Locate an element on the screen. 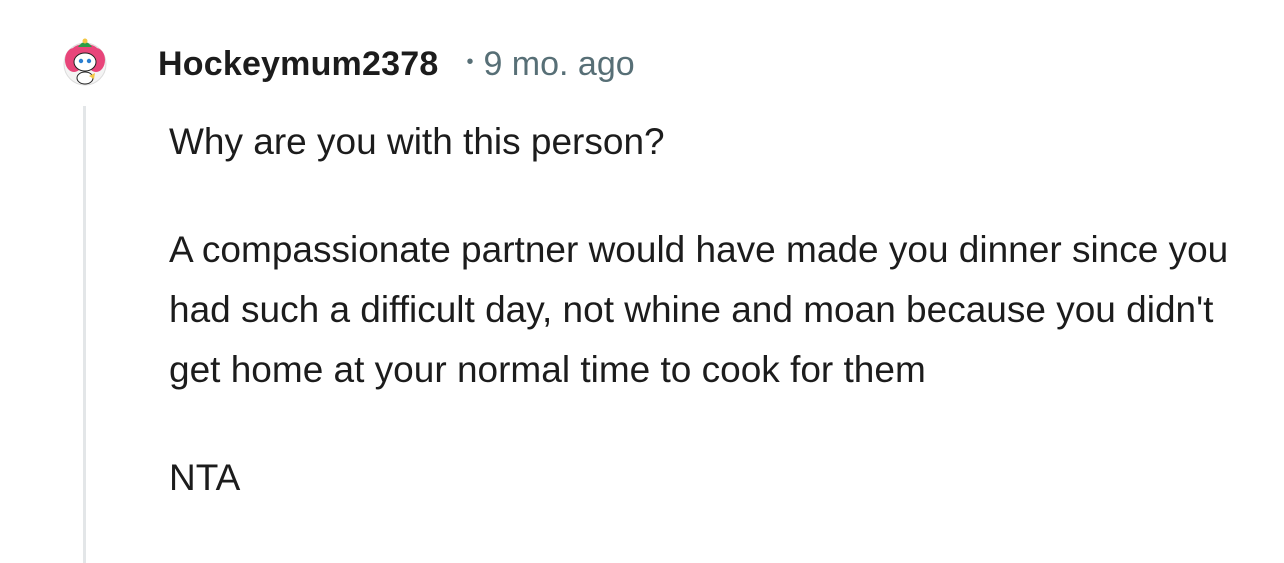 This screenshot has height=563, width=1284. snoo-avatar-icon is located at coordinates (85, 62).